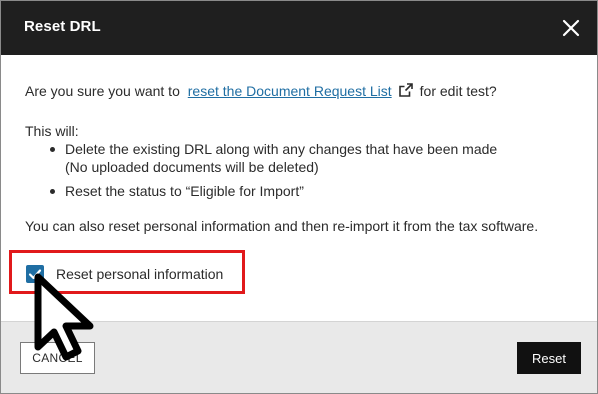  What do you see at coordinates (62, 26) in the screenshot?
I see `dialog-title: Reset DRL` at bounding box center [62, 26].